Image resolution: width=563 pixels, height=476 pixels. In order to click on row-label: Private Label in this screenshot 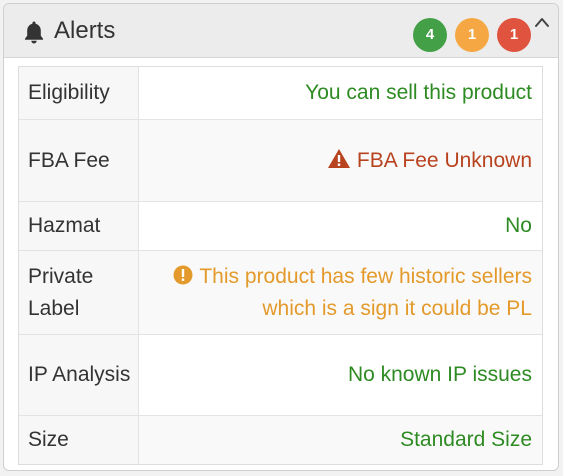, I will do `click(79, 292)`.